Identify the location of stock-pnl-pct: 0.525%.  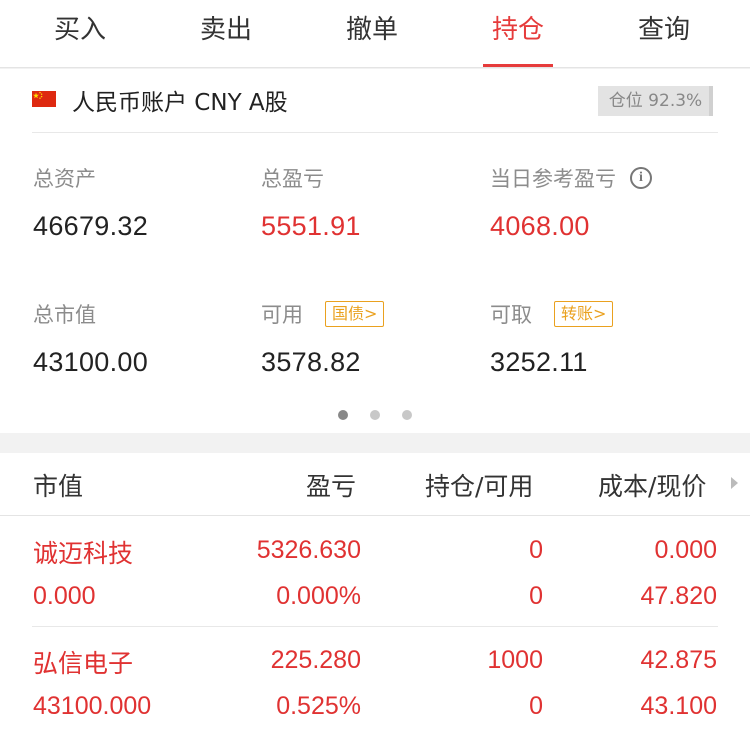
(318, 706).